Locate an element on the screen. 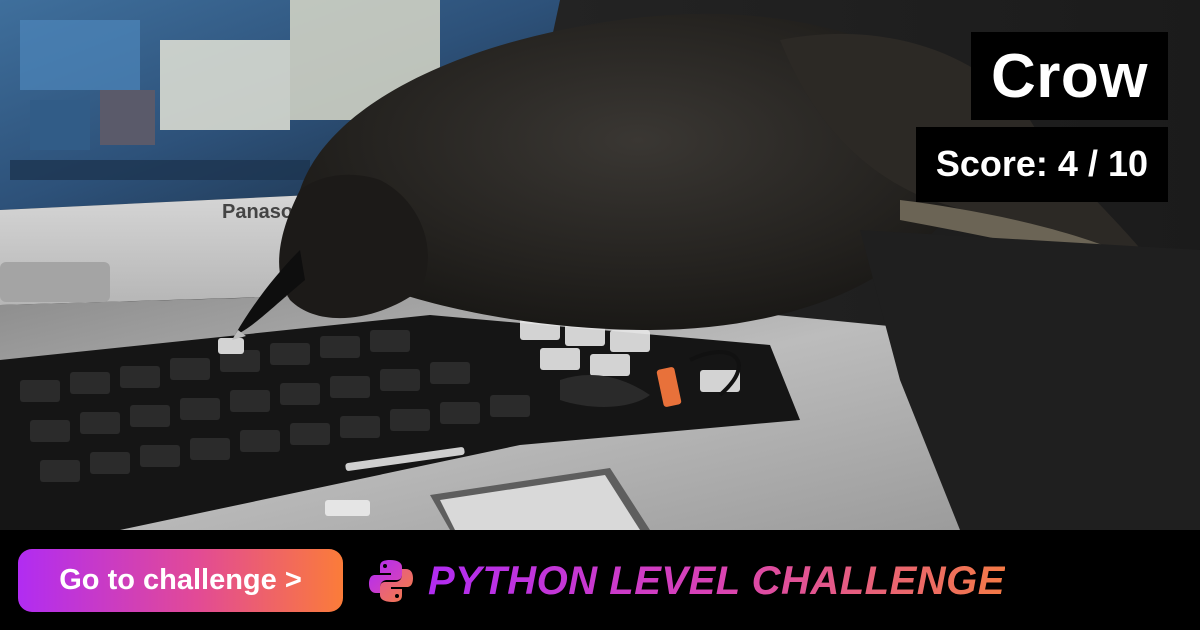 The width and height of the screenshot is (1200, 630). brand: PYTHON LEVEL CHALLENGE is located at coordinates (686, 581).